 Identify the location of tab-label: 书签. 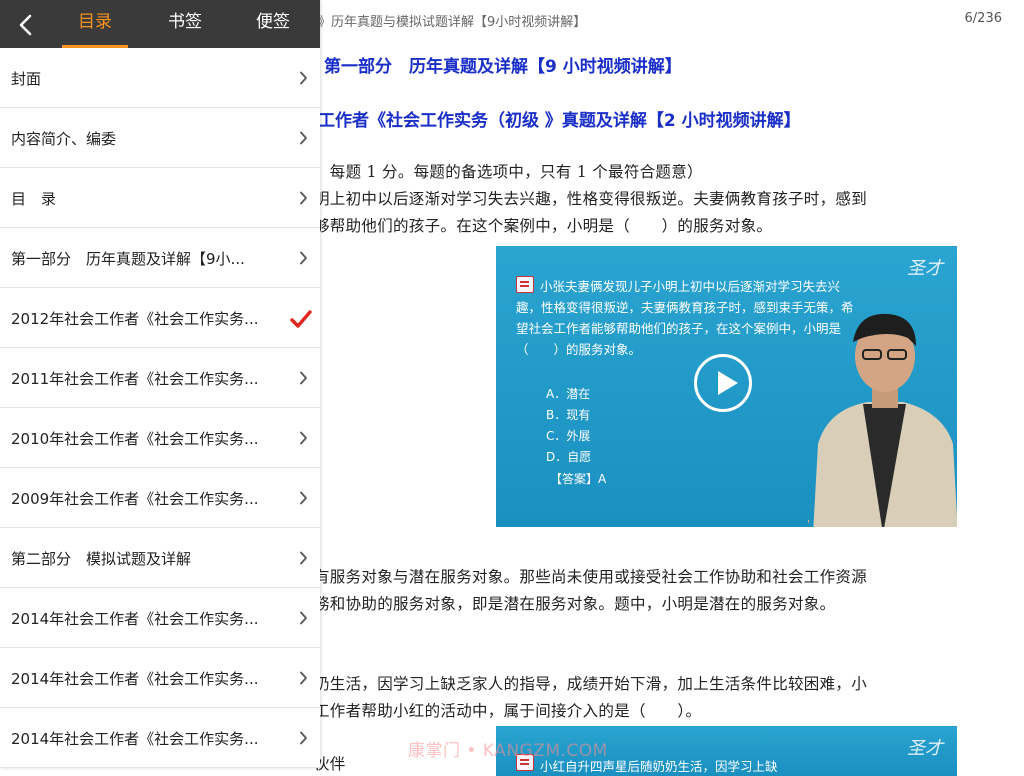
(185, 22).